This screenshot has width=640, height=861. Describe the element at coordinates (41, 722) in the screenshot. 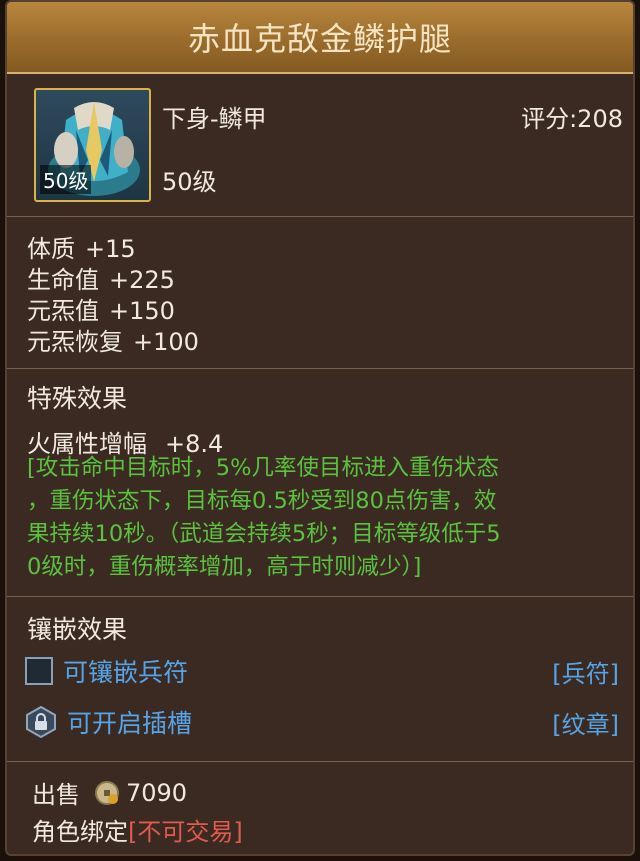

I see `locked-slot-icon` at that location.